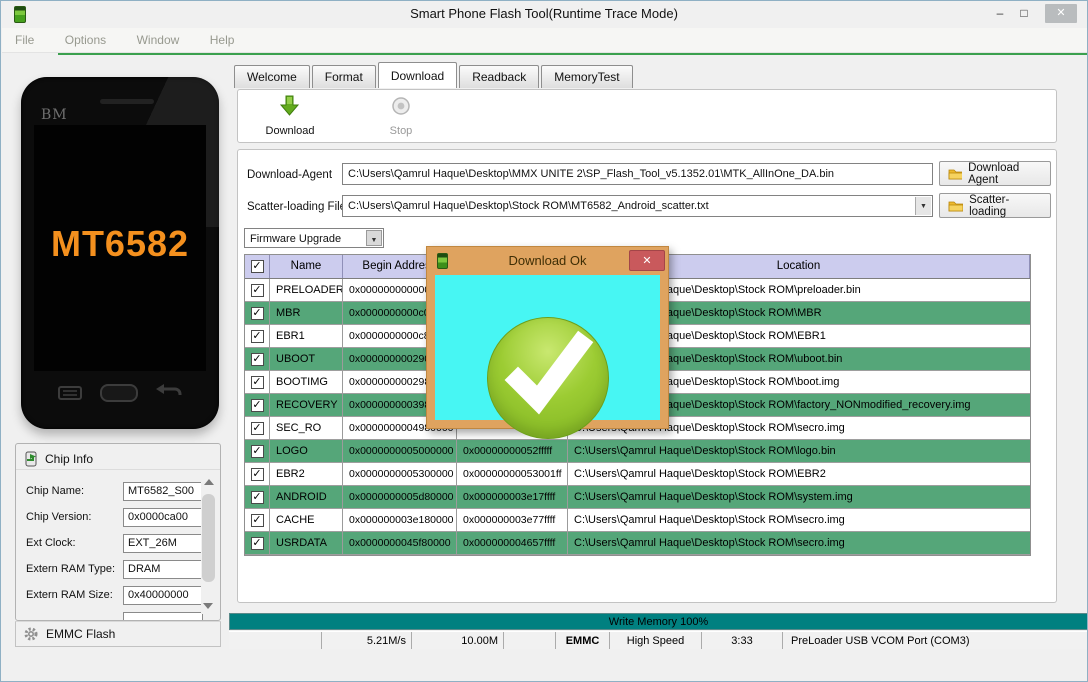 The image size is (1088, 682). Describe the element at coordinates (169, 389) in the screenshot. I see `phone-back-icon` at that location.